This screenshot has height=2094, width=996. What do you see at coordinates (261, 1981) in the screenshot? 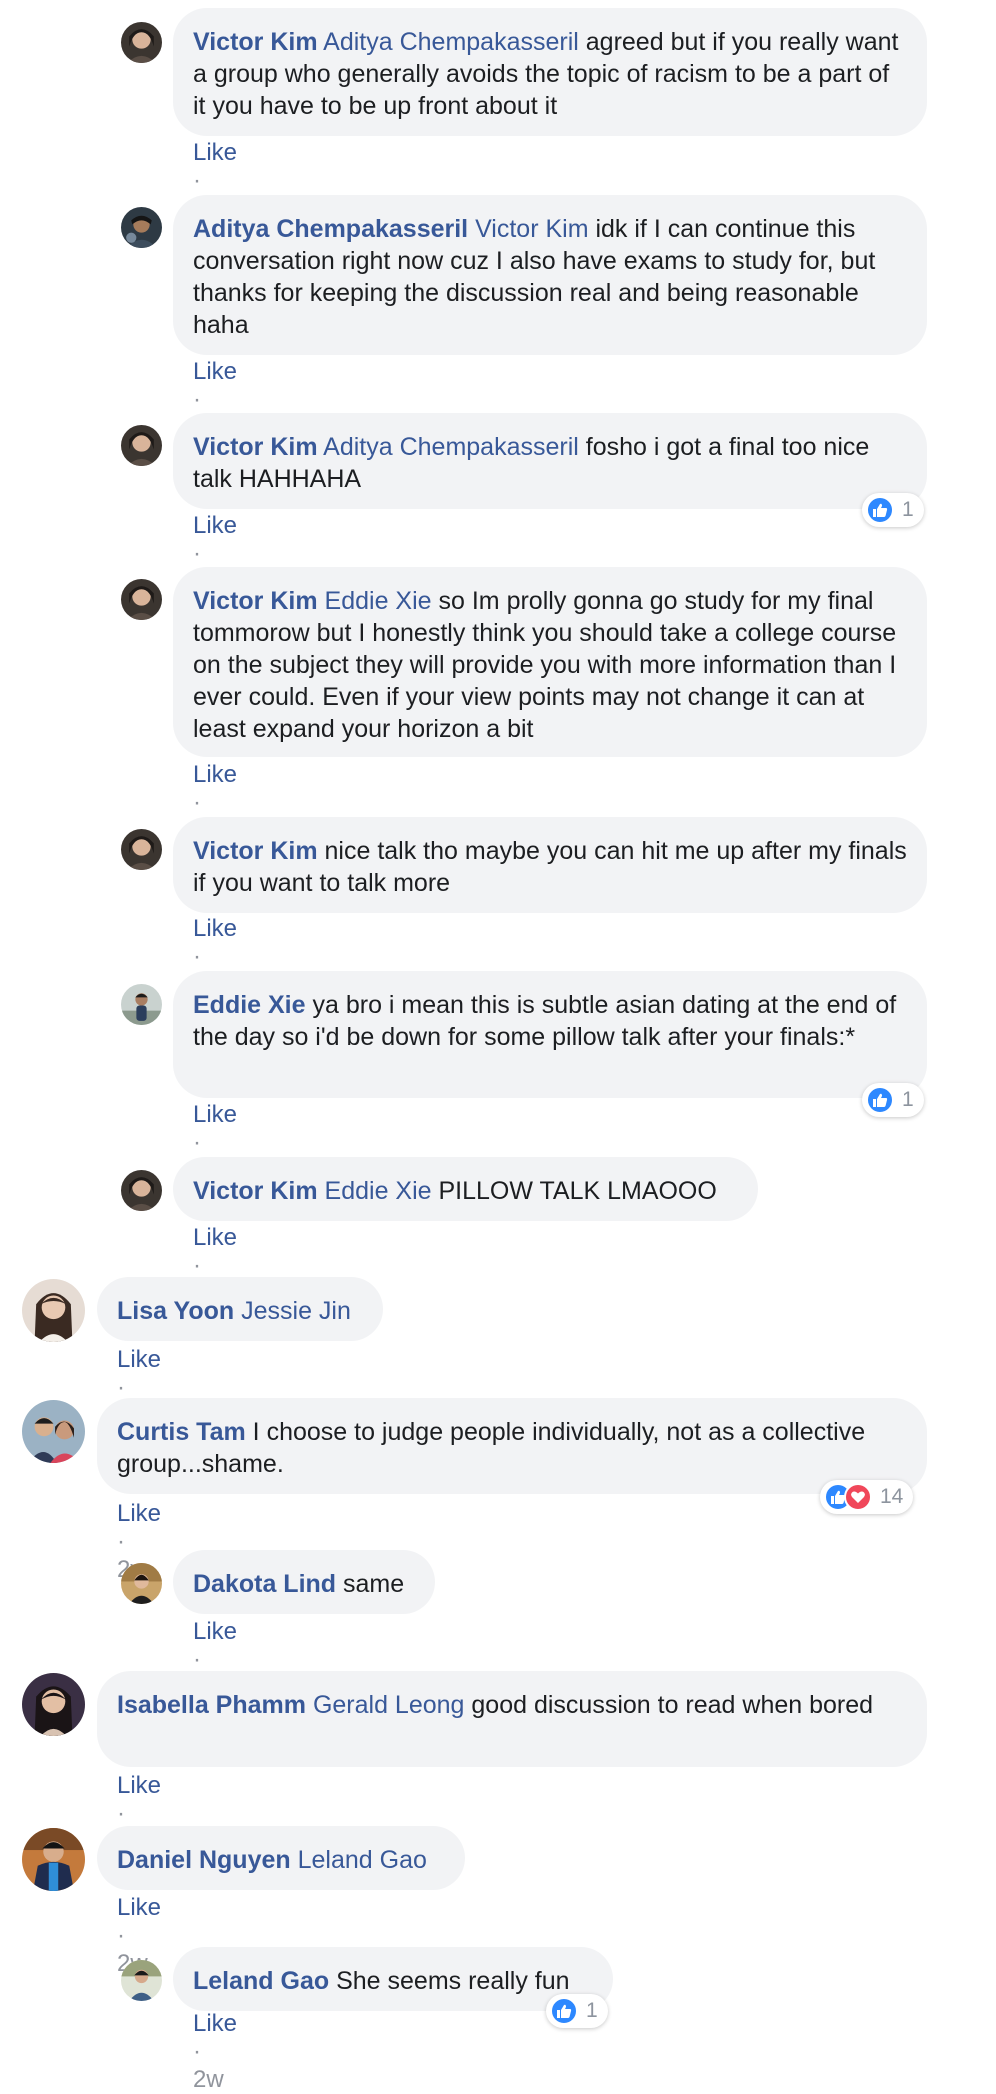
I see `comment-author: Leland Gao` at bounding box center [261, 1981].